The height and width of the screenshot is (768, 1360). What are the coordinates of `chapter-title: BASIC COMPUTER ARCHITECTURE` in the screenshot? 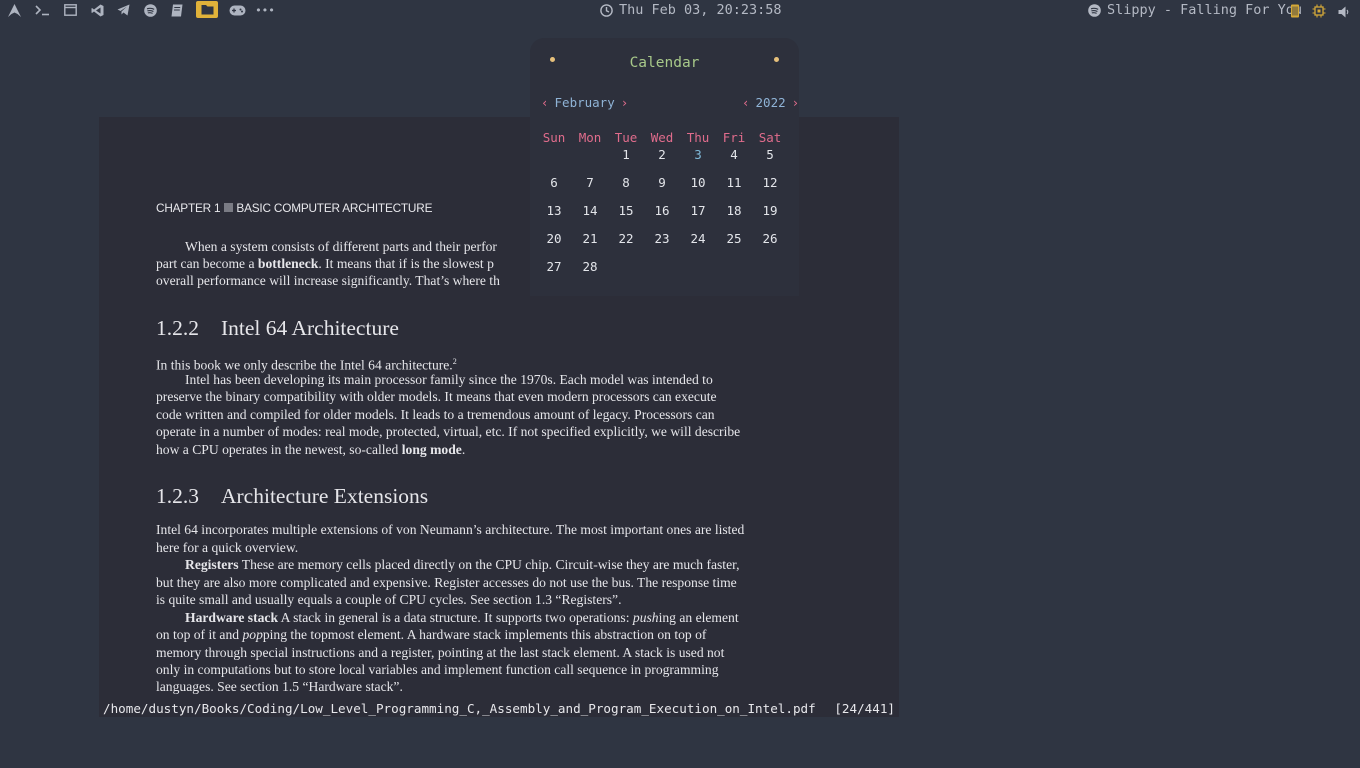 It's located at (334, 208).